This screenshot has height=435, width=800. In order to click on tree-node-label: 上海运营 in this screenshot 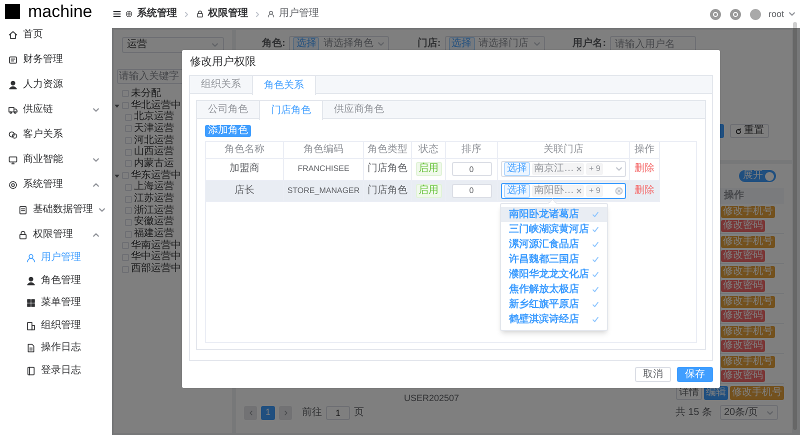, I will do `click(154, 187)`.